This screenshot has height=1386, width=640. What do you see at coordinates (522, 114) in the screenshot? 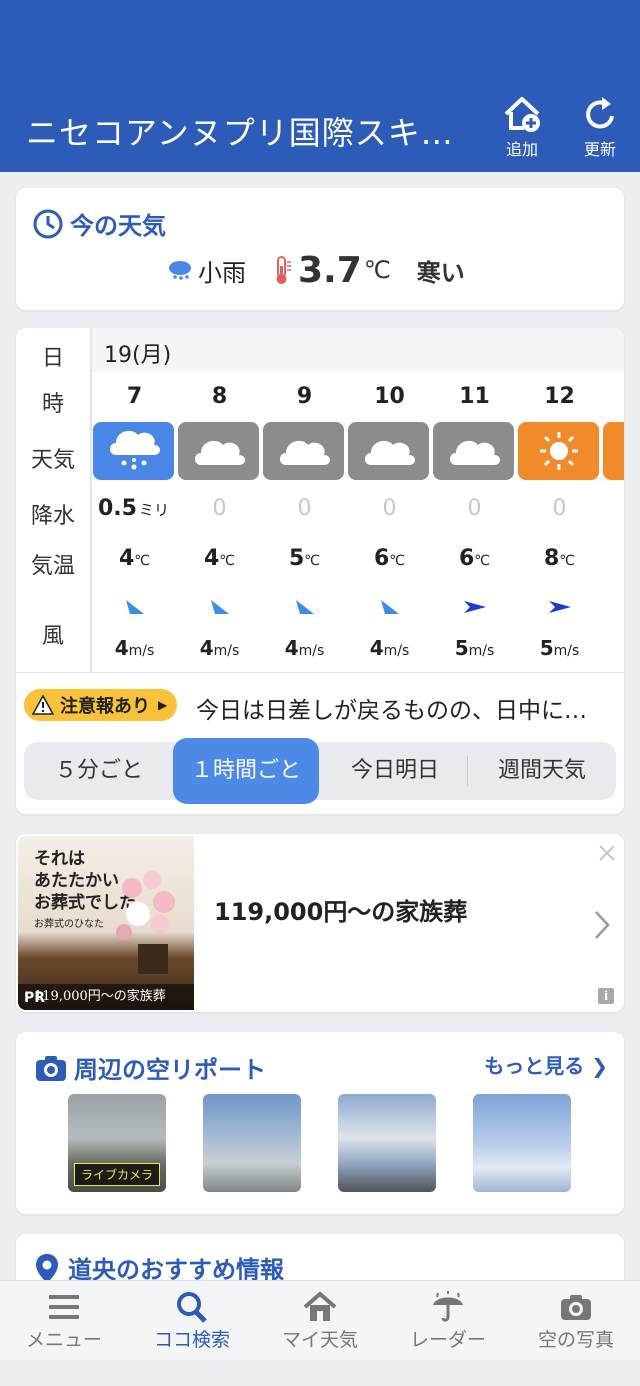
I see `home-add-icon` at bounding box center [522, 114].